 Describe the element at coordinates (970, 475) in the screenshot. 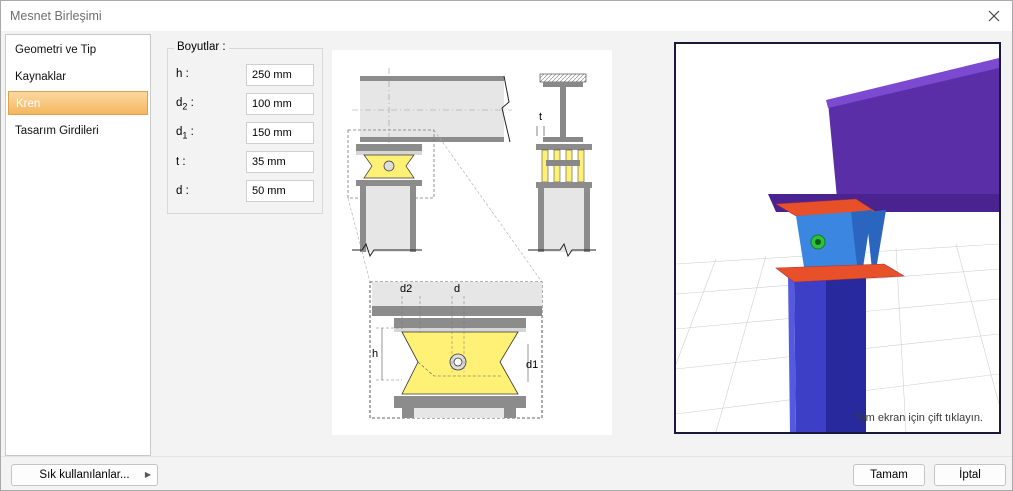

I see `cancel-button: İptal` at that location.